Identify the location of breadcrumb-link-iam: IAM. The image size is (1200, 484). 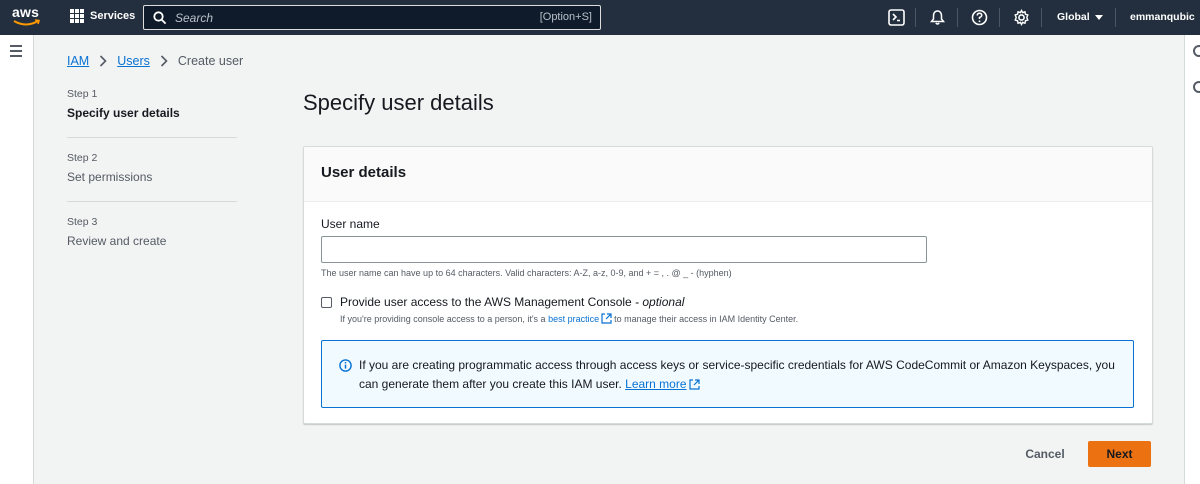
(78, 61).